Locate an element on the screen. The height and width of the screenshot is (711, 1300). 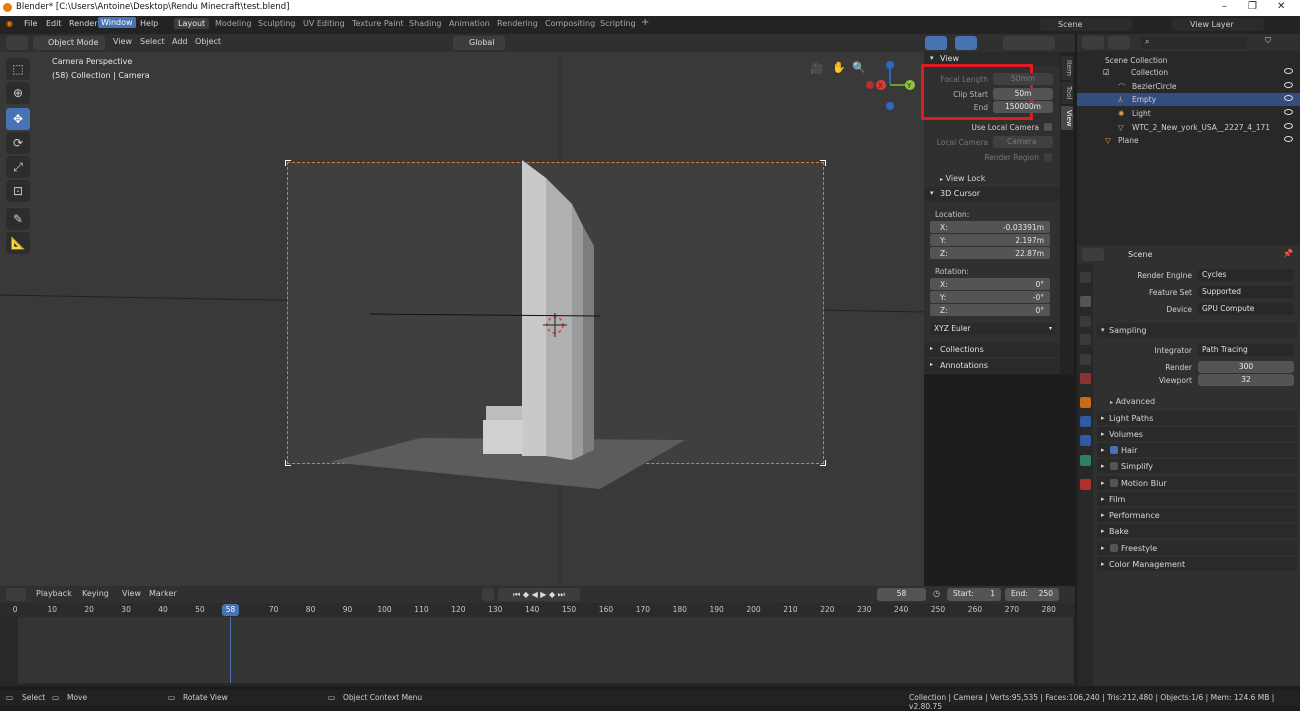
shading-mode-buttons is located at coordinates (1029, 43).